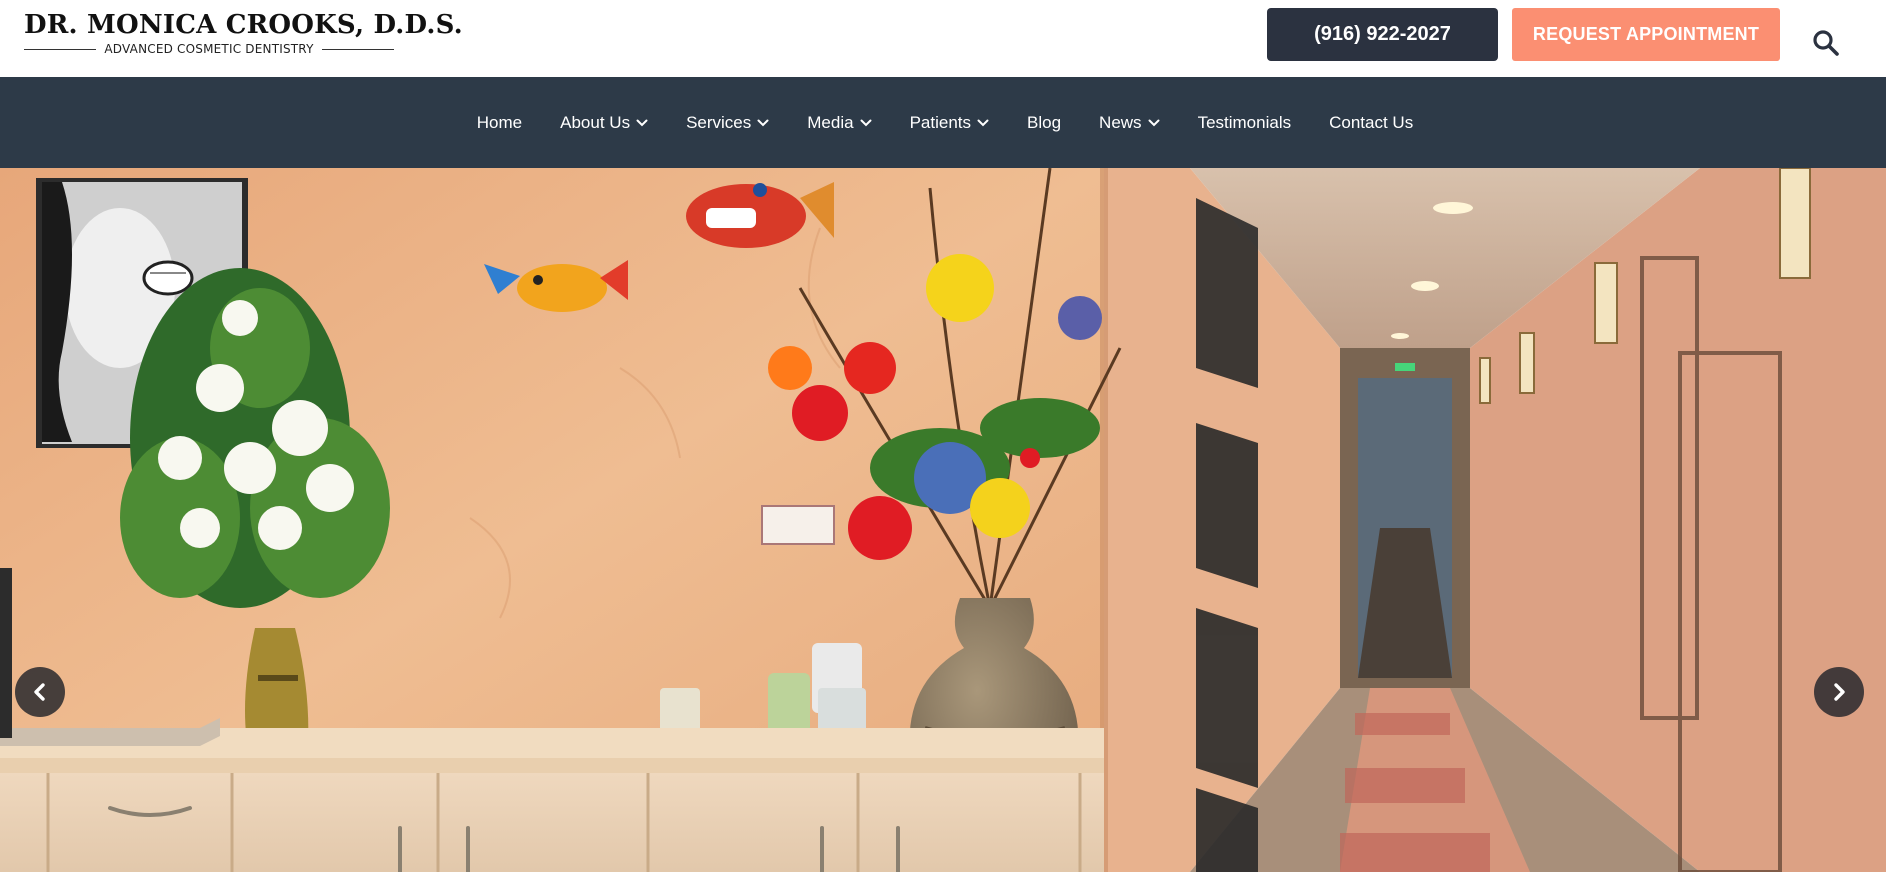 This screenshot has width=1886, height=872. I want to click on nav-item-patients: Patients, so click(949, 123).